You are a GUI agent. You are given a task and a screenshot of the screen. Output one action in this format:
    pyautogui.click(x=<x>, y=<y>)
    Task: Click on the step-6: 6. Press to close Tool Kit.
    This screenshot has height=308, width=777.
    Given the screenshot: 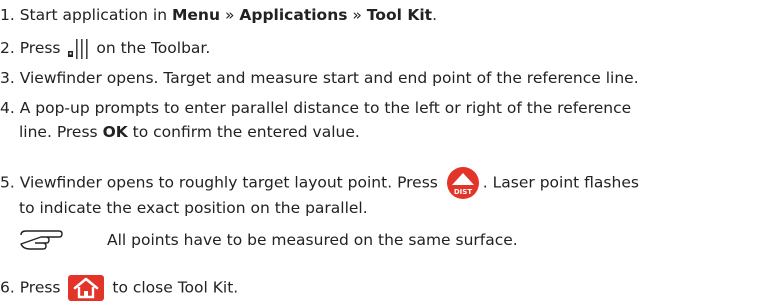 What is the action you would take?
    pyautogui.click(x=119, y=288)
    